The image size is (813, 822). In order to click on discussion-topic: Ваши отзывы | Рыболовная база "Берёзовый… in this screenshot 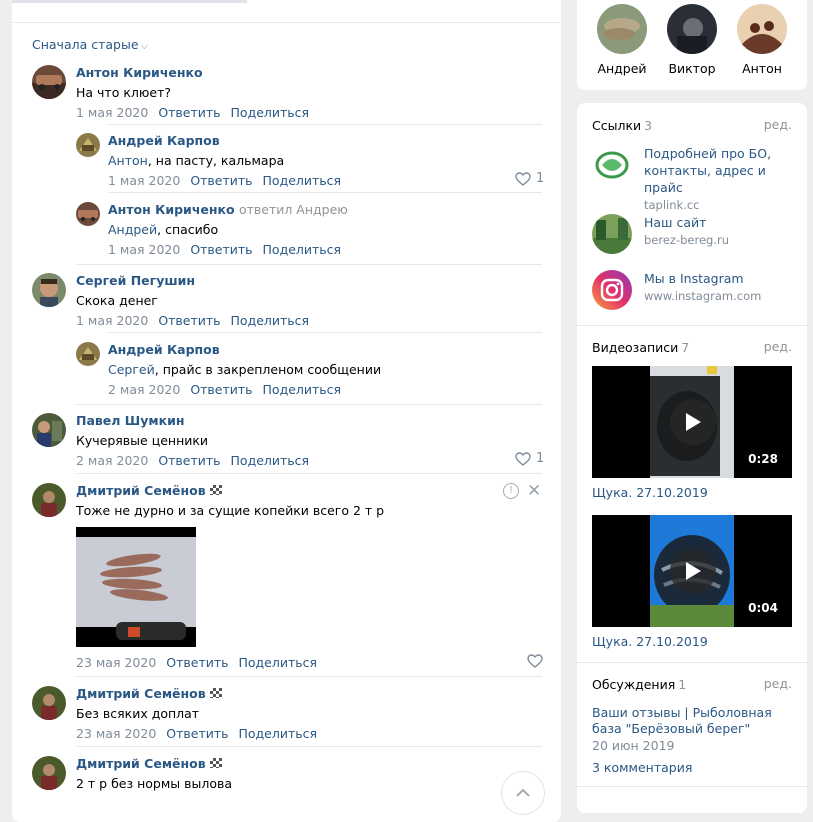, I will do `click(694, 721)`.